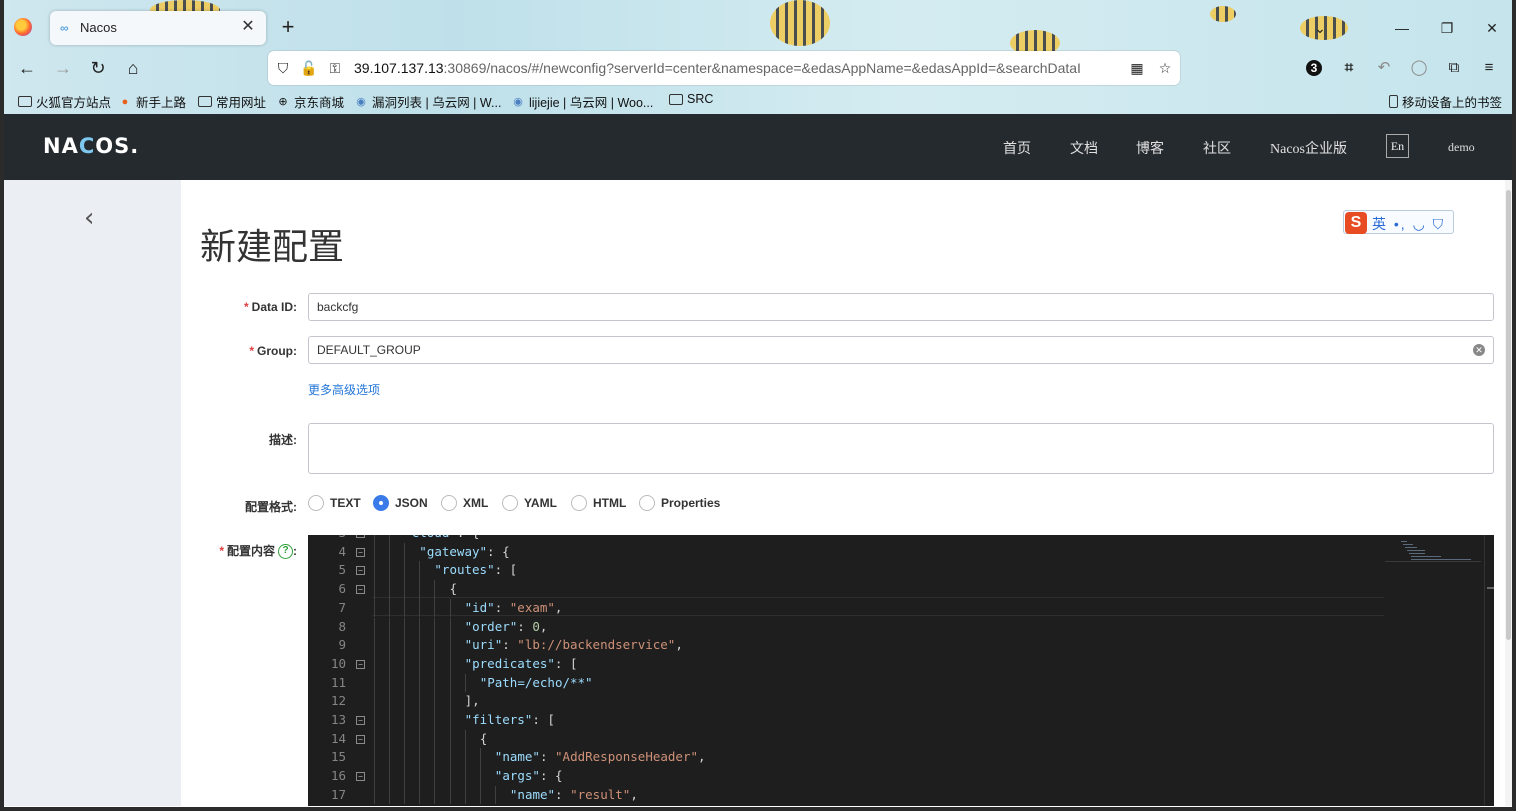 The height and width of the screenshot is (811, 1516). What do you see at coordinates (846, 701) in the screenshot?
I see `code-line: 12],` at bounding box center [846, 701].